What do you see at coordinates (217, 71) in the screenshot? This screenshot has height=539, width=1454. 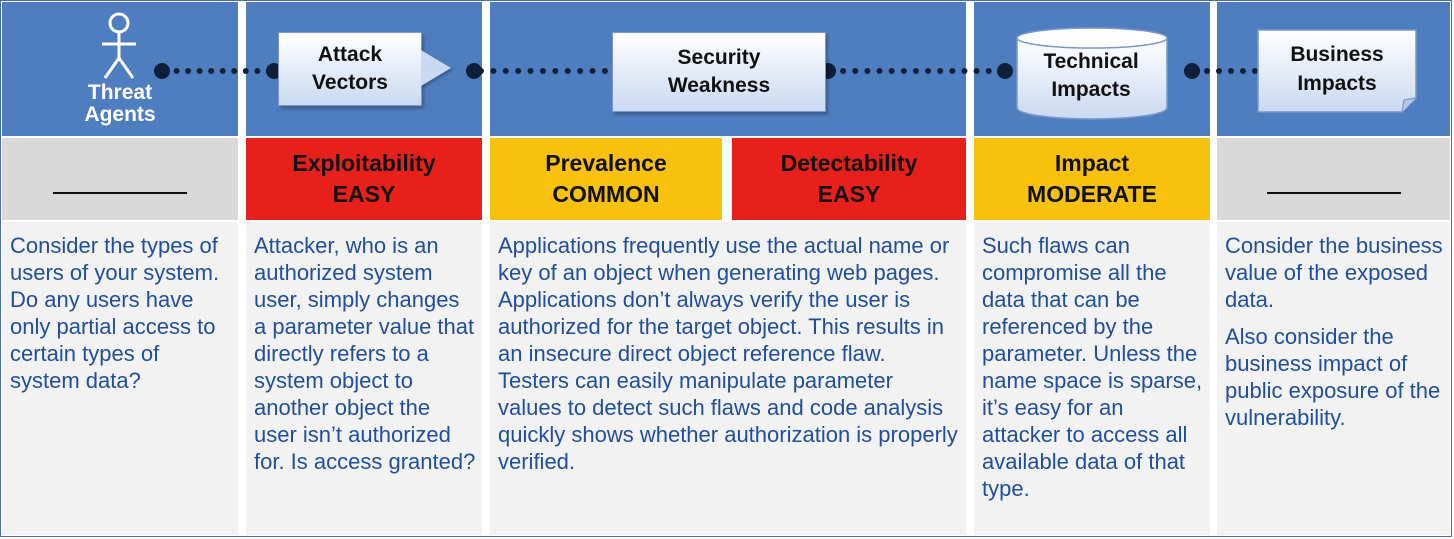 I see `connector-agents-vectors` at bounding box center [217, 71].